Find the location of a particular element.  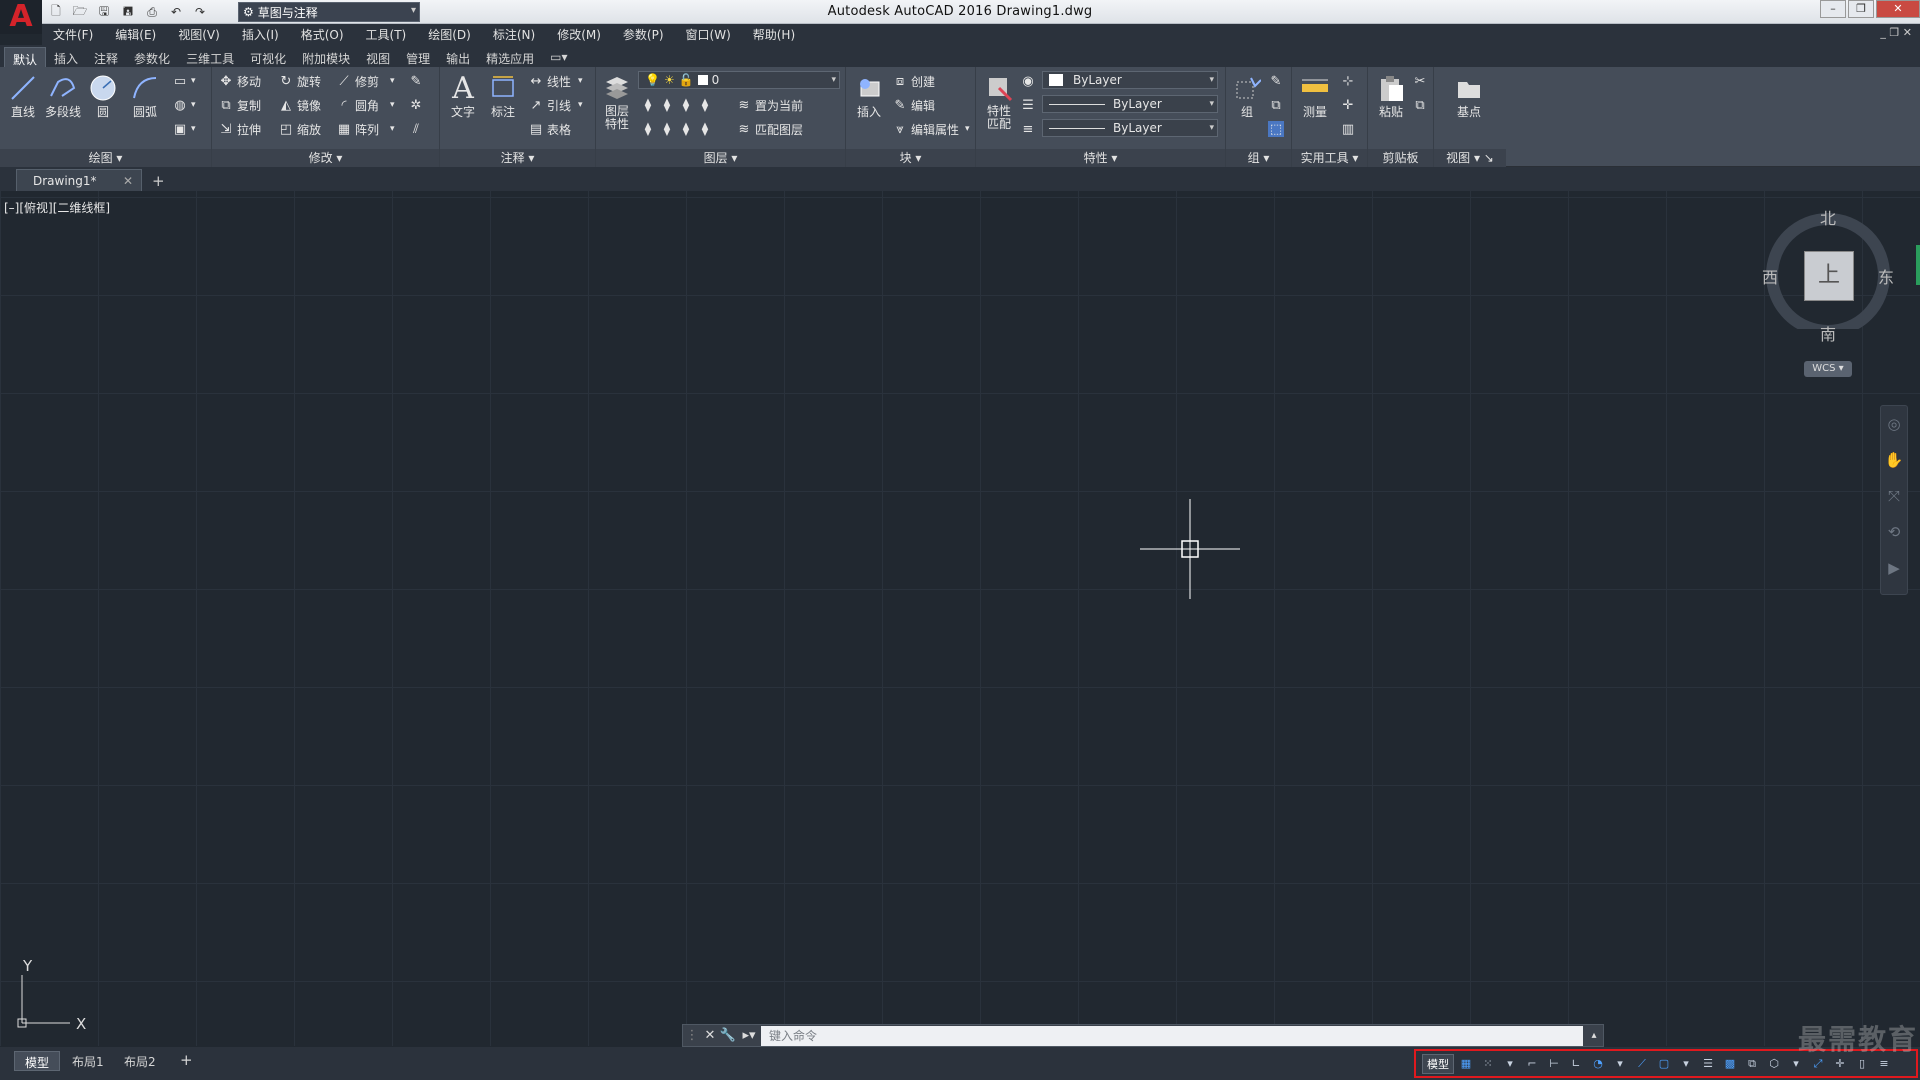

arc-button: 圆弧 is located at coordinates (145, 95).